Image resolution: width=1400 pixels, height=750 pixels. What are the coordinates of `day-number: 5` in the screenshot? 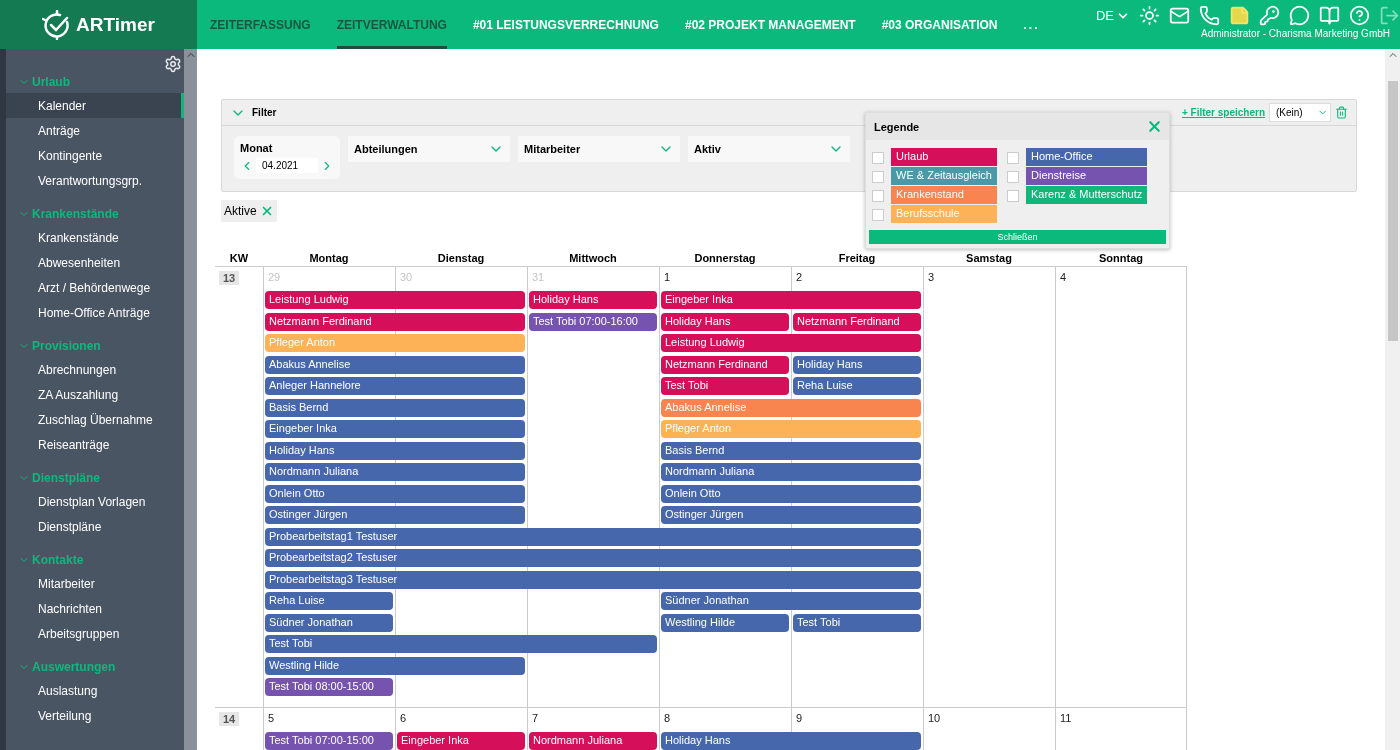 It's located at (271, 717).